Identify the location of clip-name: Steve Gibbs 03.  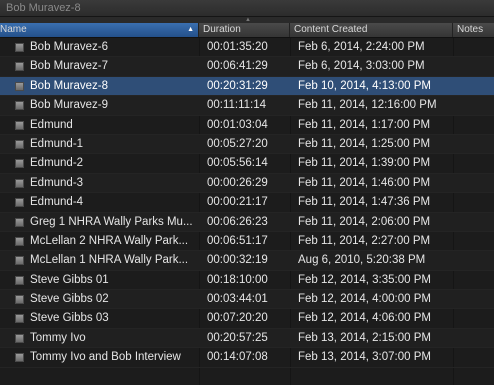
(69, 318).